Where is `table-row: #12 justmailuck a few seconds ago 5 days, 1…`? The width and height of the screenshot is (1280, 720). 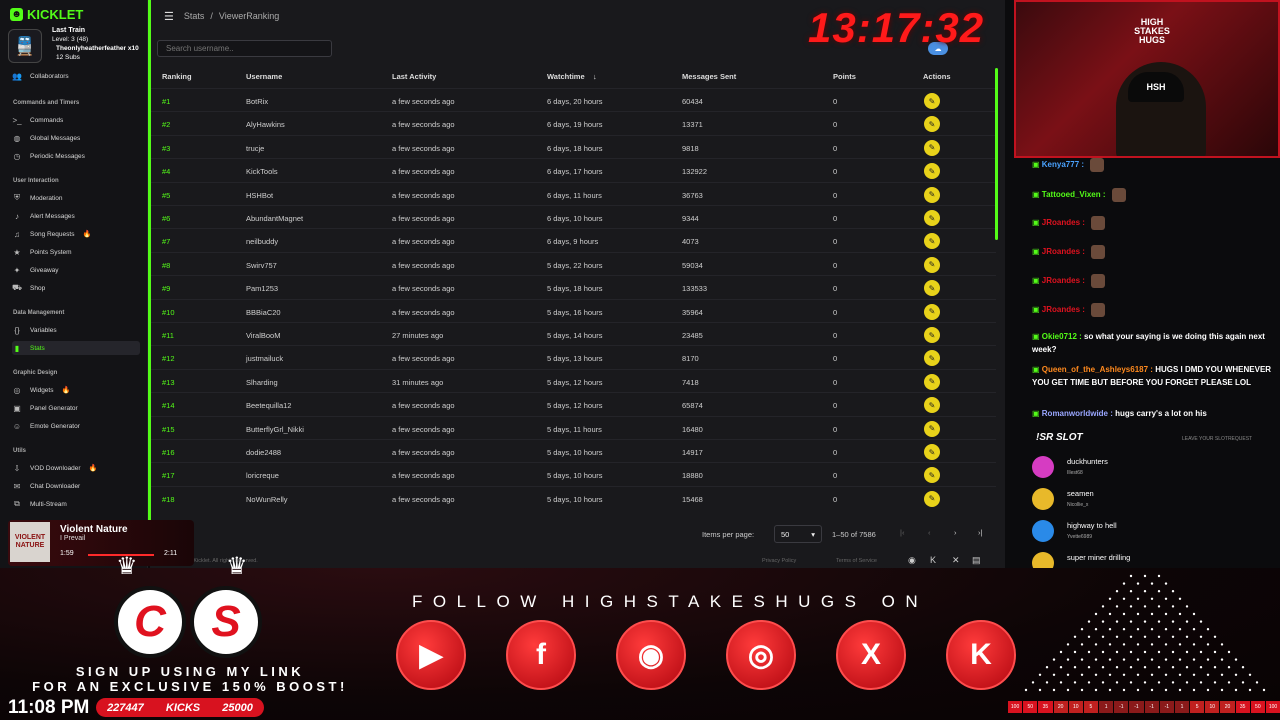 table-row: #12 justmailuck a few seconds ago 5 days, 1… is located at coordinates (573, 356).